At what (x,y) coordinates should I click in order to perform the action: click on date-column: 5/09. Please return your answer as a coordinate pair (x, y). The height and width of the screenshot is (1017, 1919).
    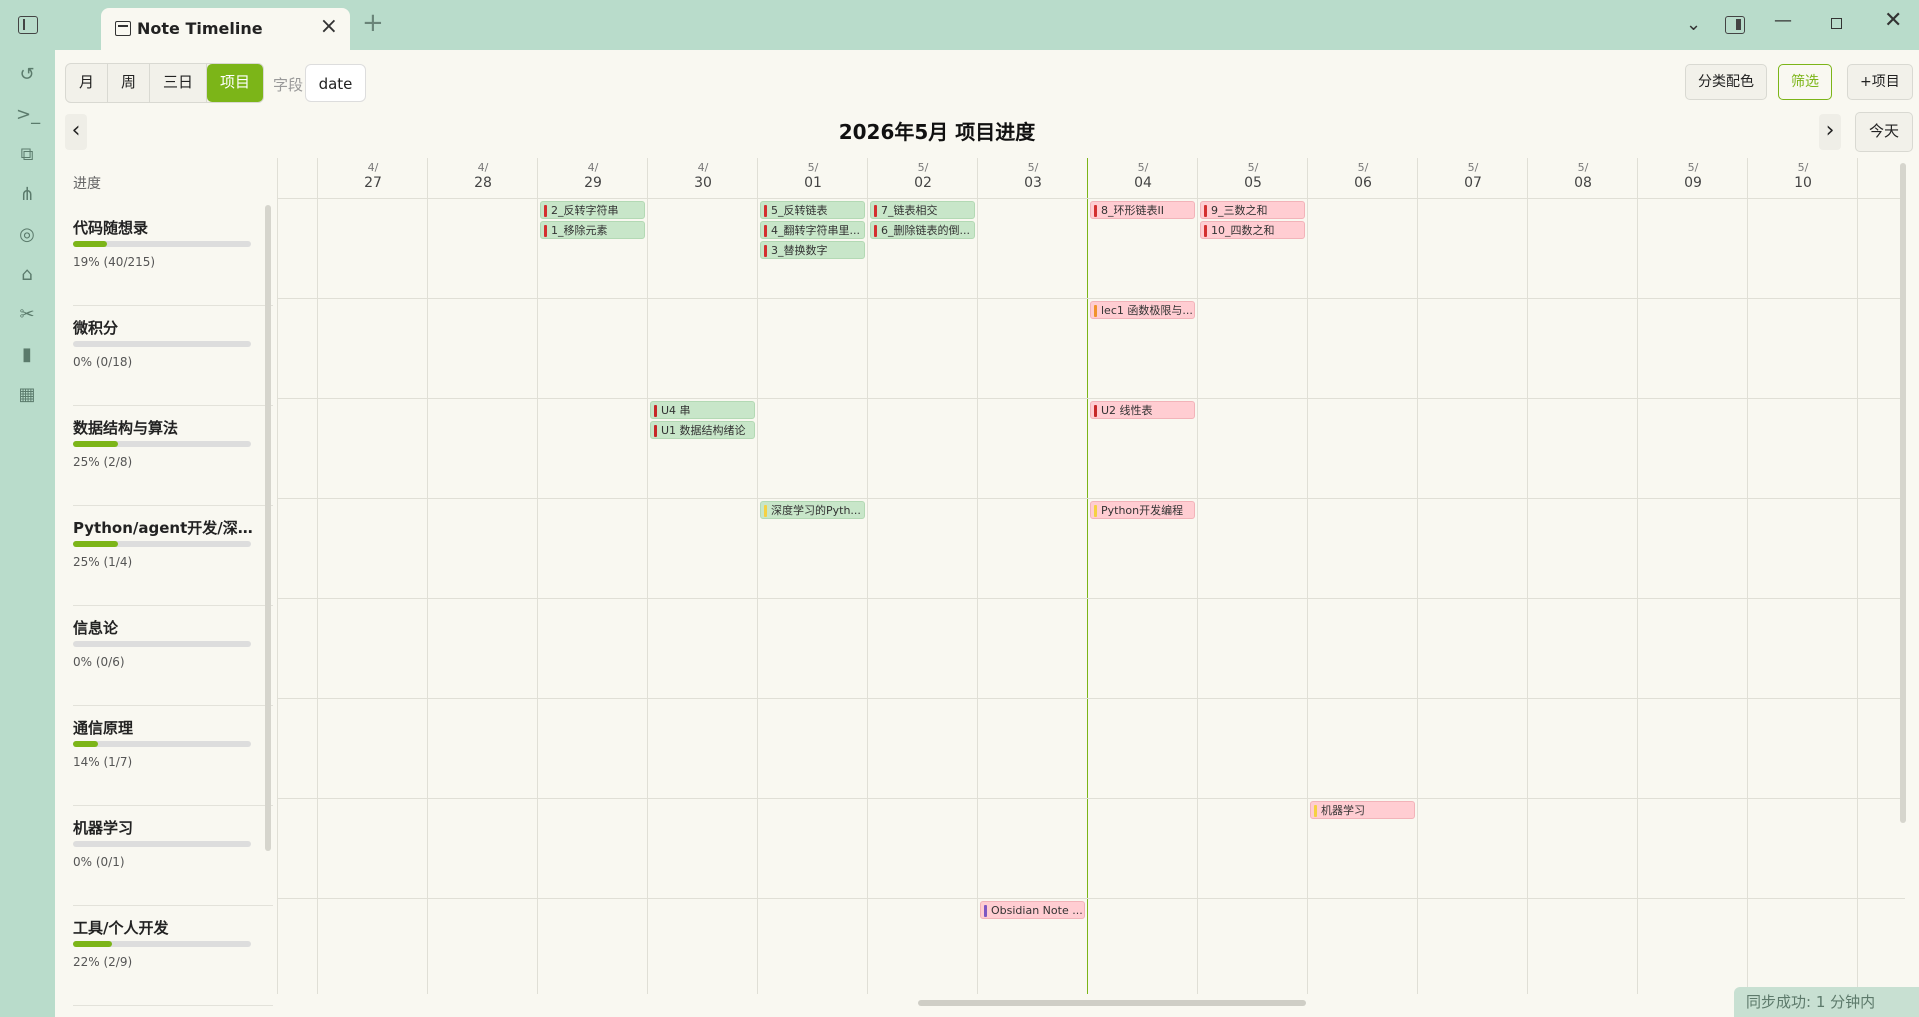
    Looking at the image, I should click on (1692, 576).